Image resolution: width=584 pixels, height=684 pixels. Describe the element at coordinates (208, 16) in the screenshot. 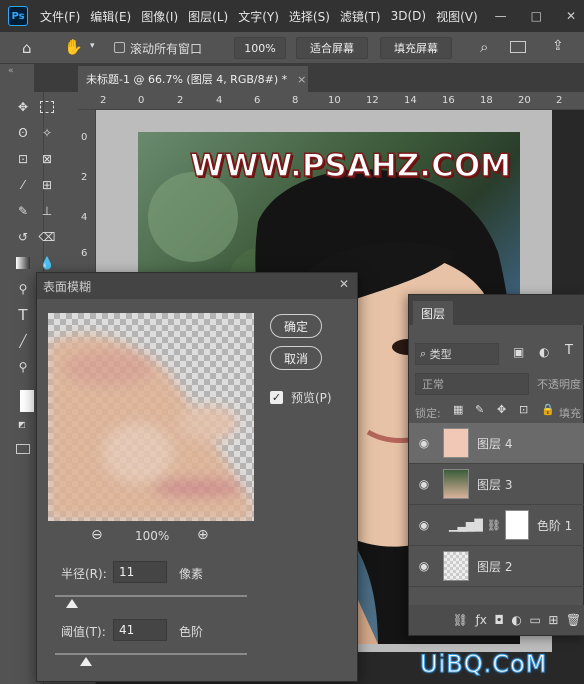

I see `menu-layer: 图层(L)` at that location.